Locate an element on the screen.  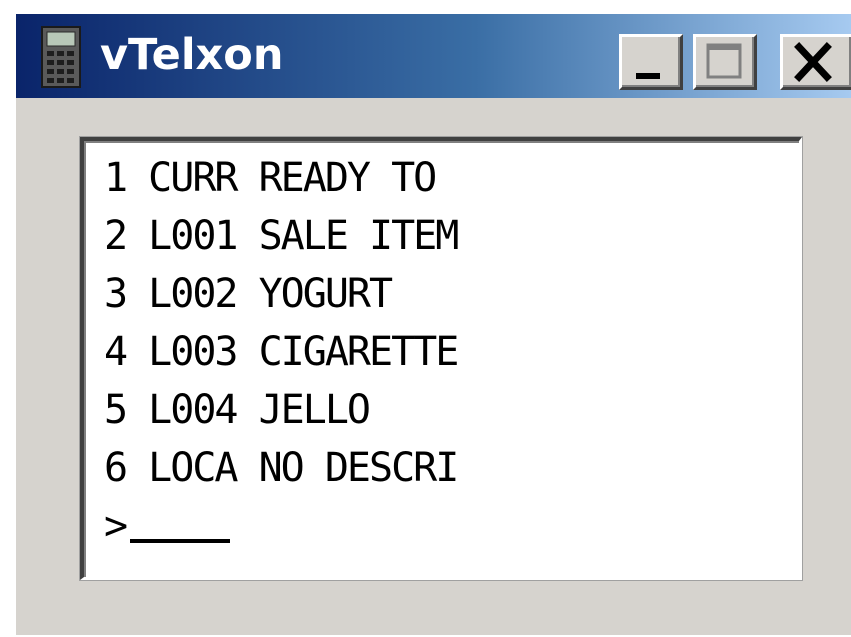
handheld-terminal-icon is located at coordinates (61, 57).